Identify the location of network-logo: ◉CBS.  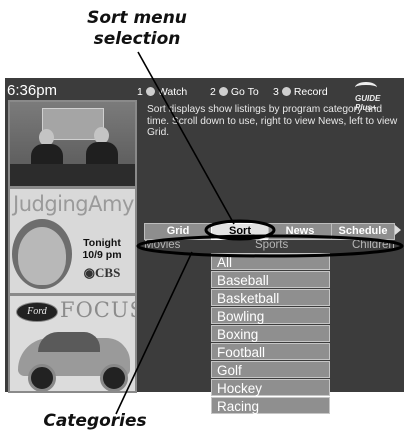
(102, 272).